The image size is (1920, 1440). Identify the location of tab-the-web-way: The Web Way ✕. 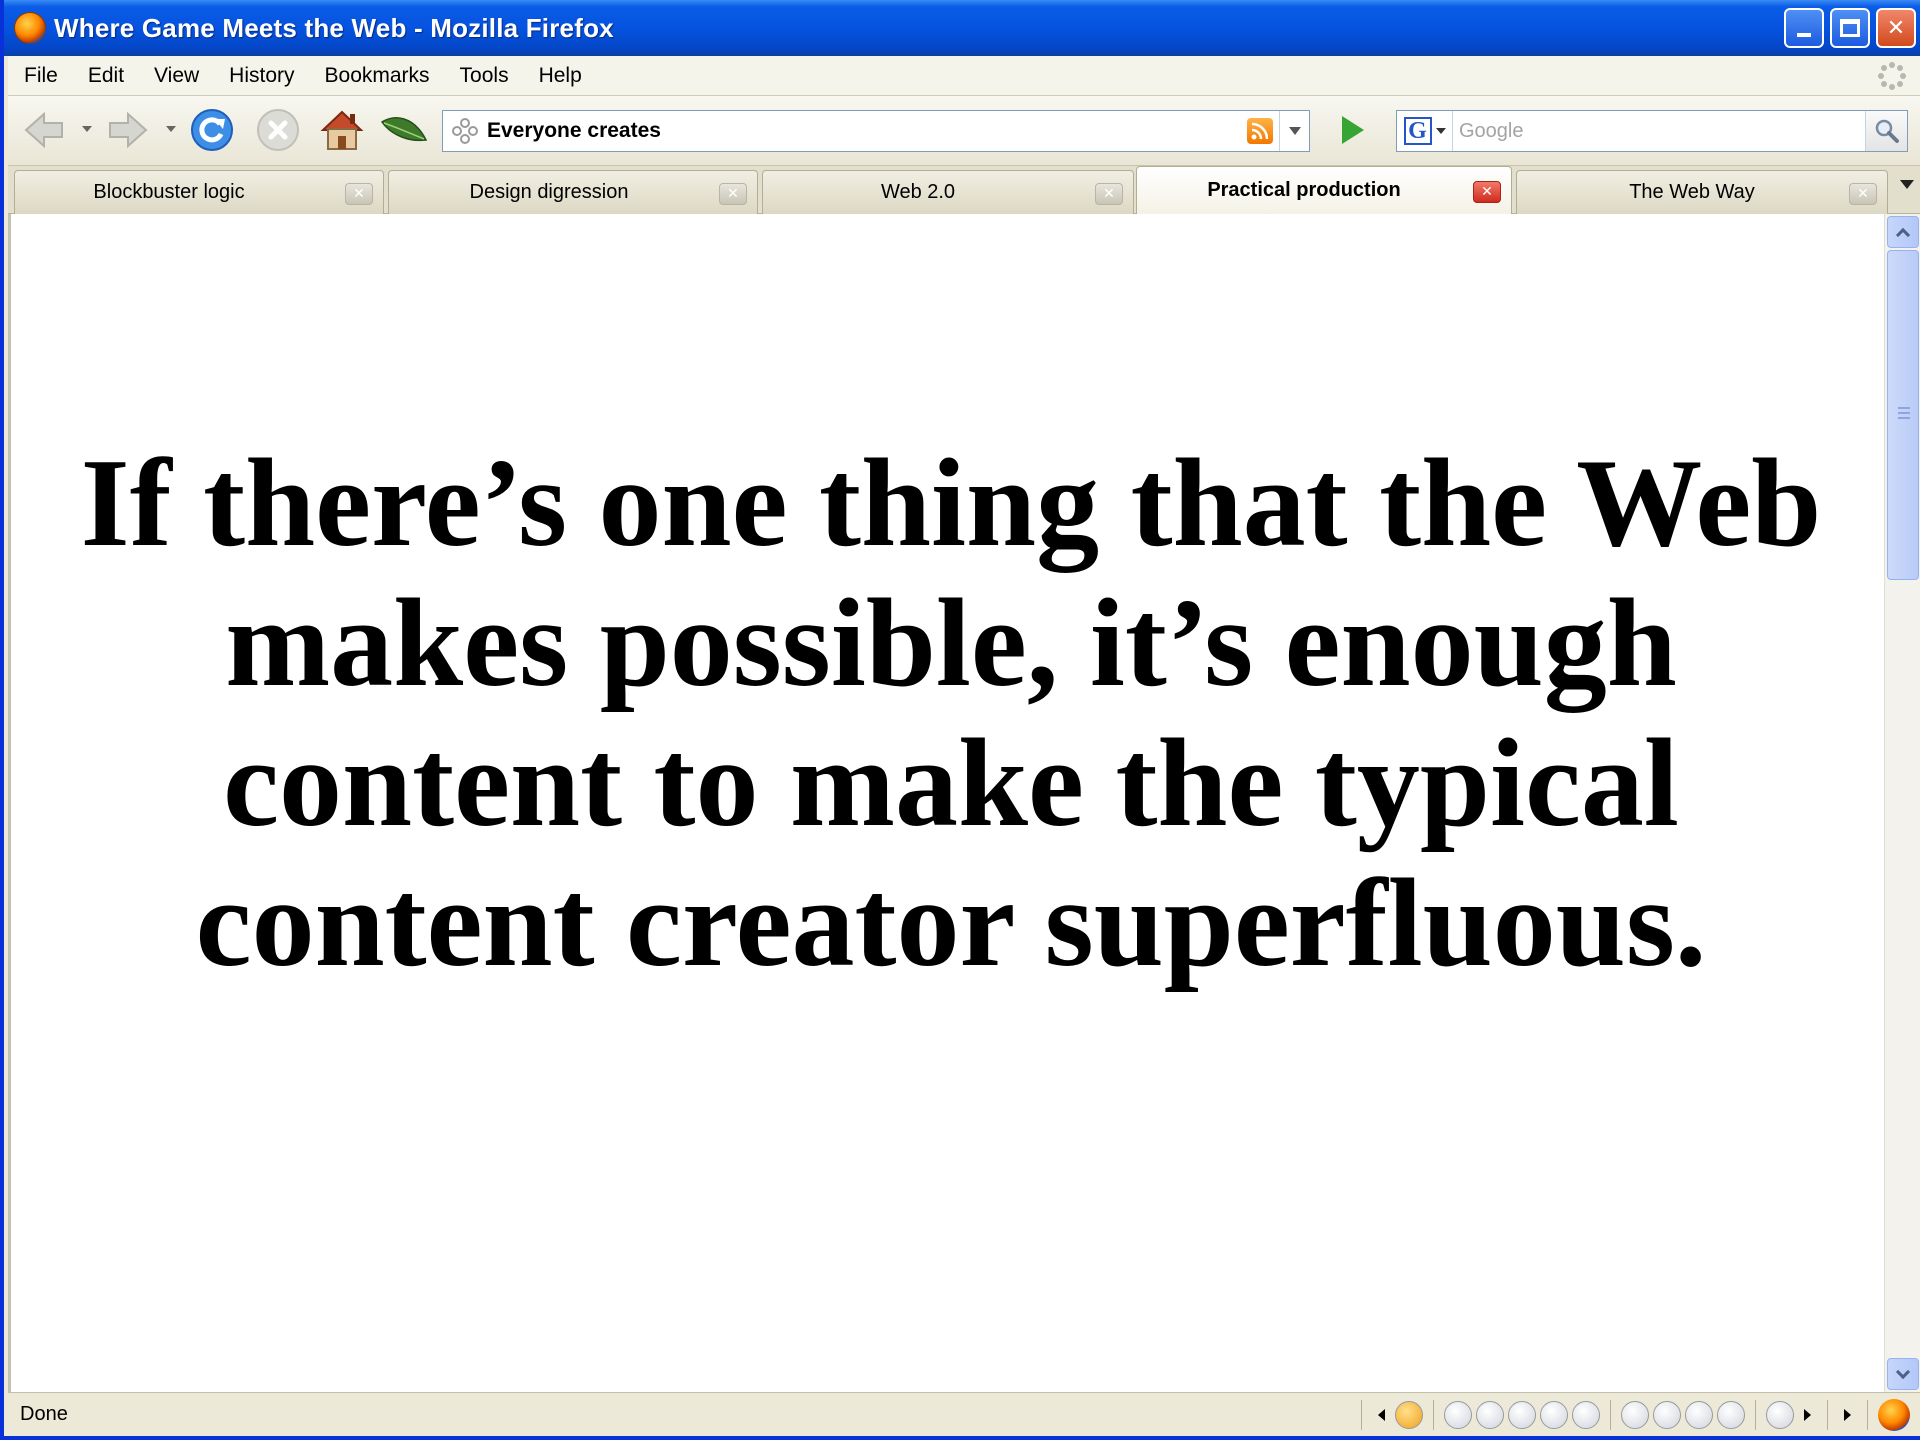
(1702, 192).